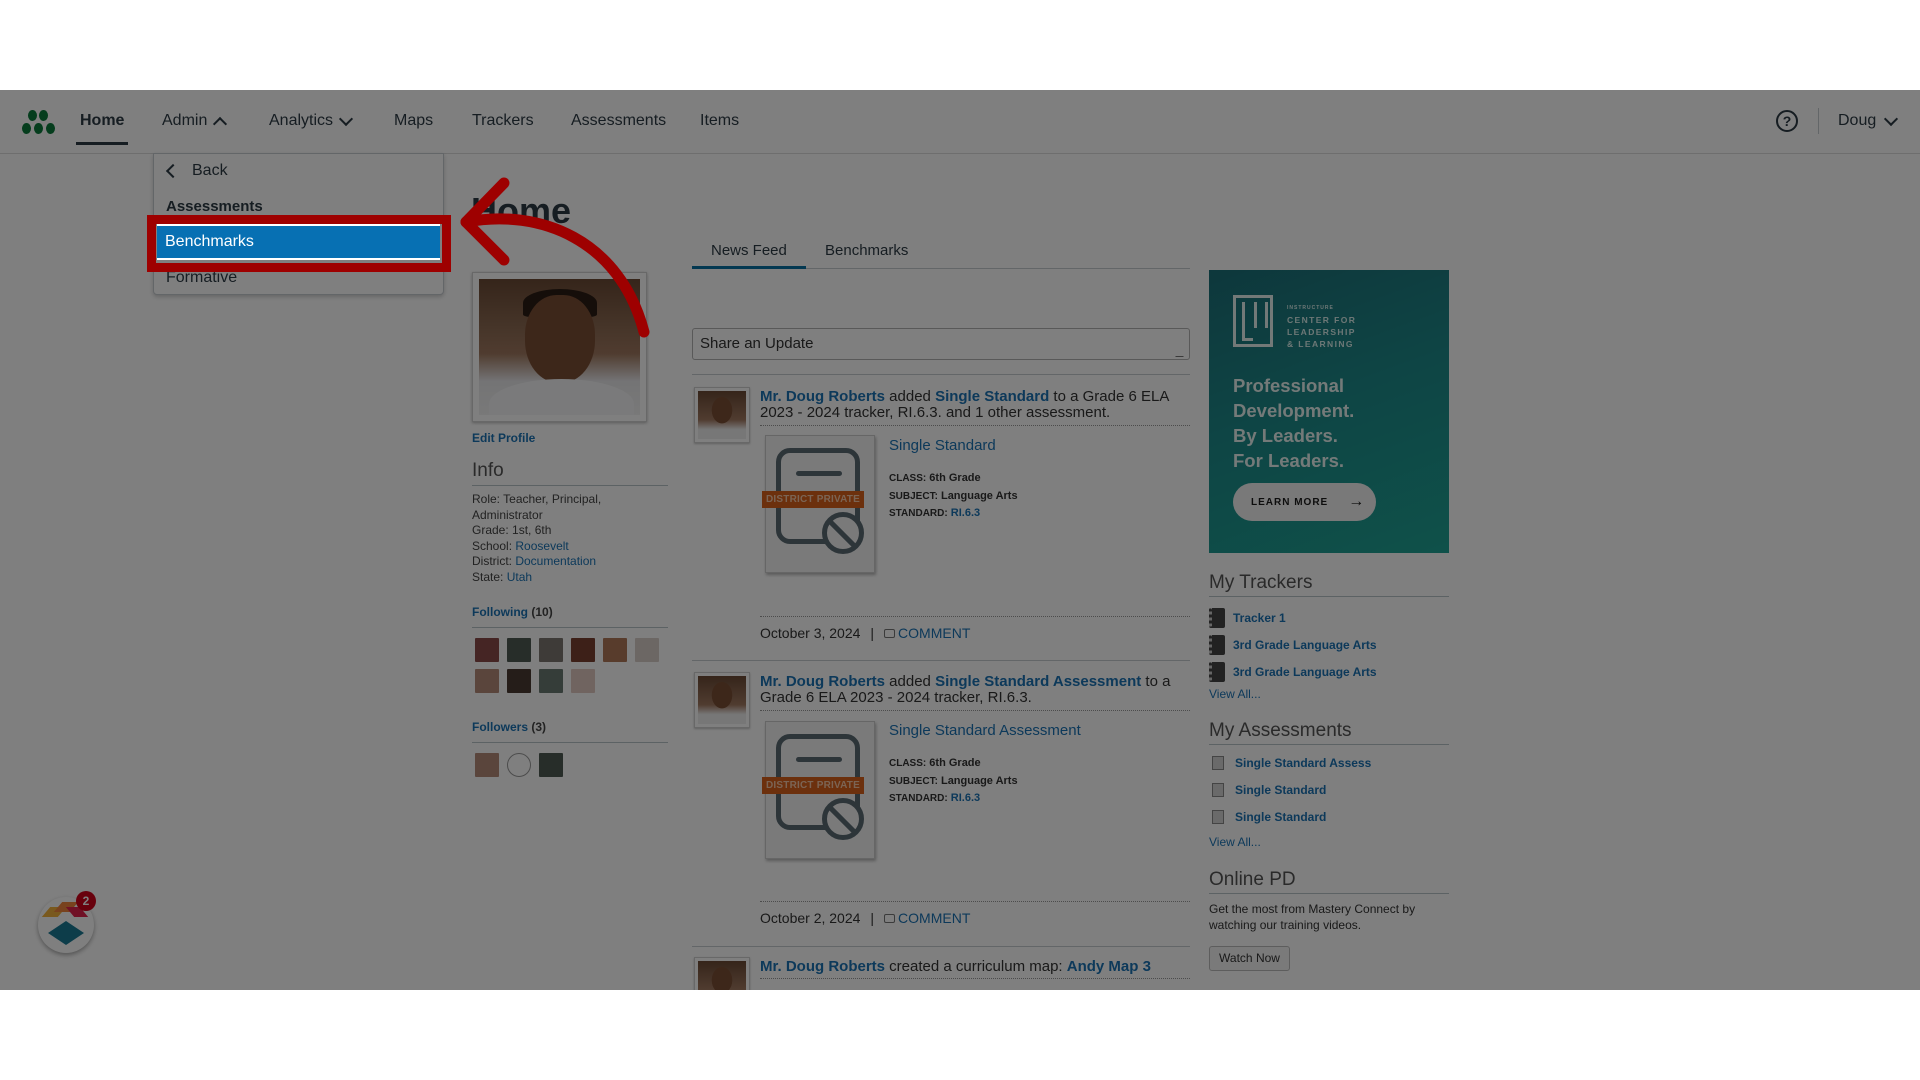 The width and height of the screenshot is (1920, 1080). Describe the element at coordinates (299, 243) in the screenshot. I see `annotation-highlight-box` at that location.